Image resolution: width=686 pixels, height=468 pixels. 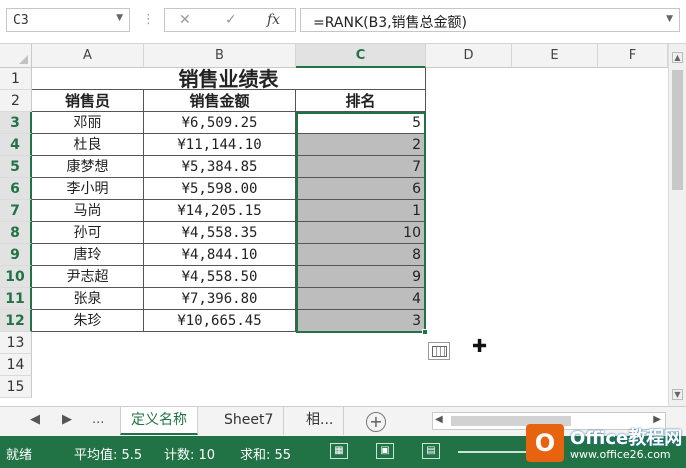 What do you see at coordinates (35, 419) in the screenshot?
I see `tab-scroll-left-icon: ◀` at bounding box center [35, 419].